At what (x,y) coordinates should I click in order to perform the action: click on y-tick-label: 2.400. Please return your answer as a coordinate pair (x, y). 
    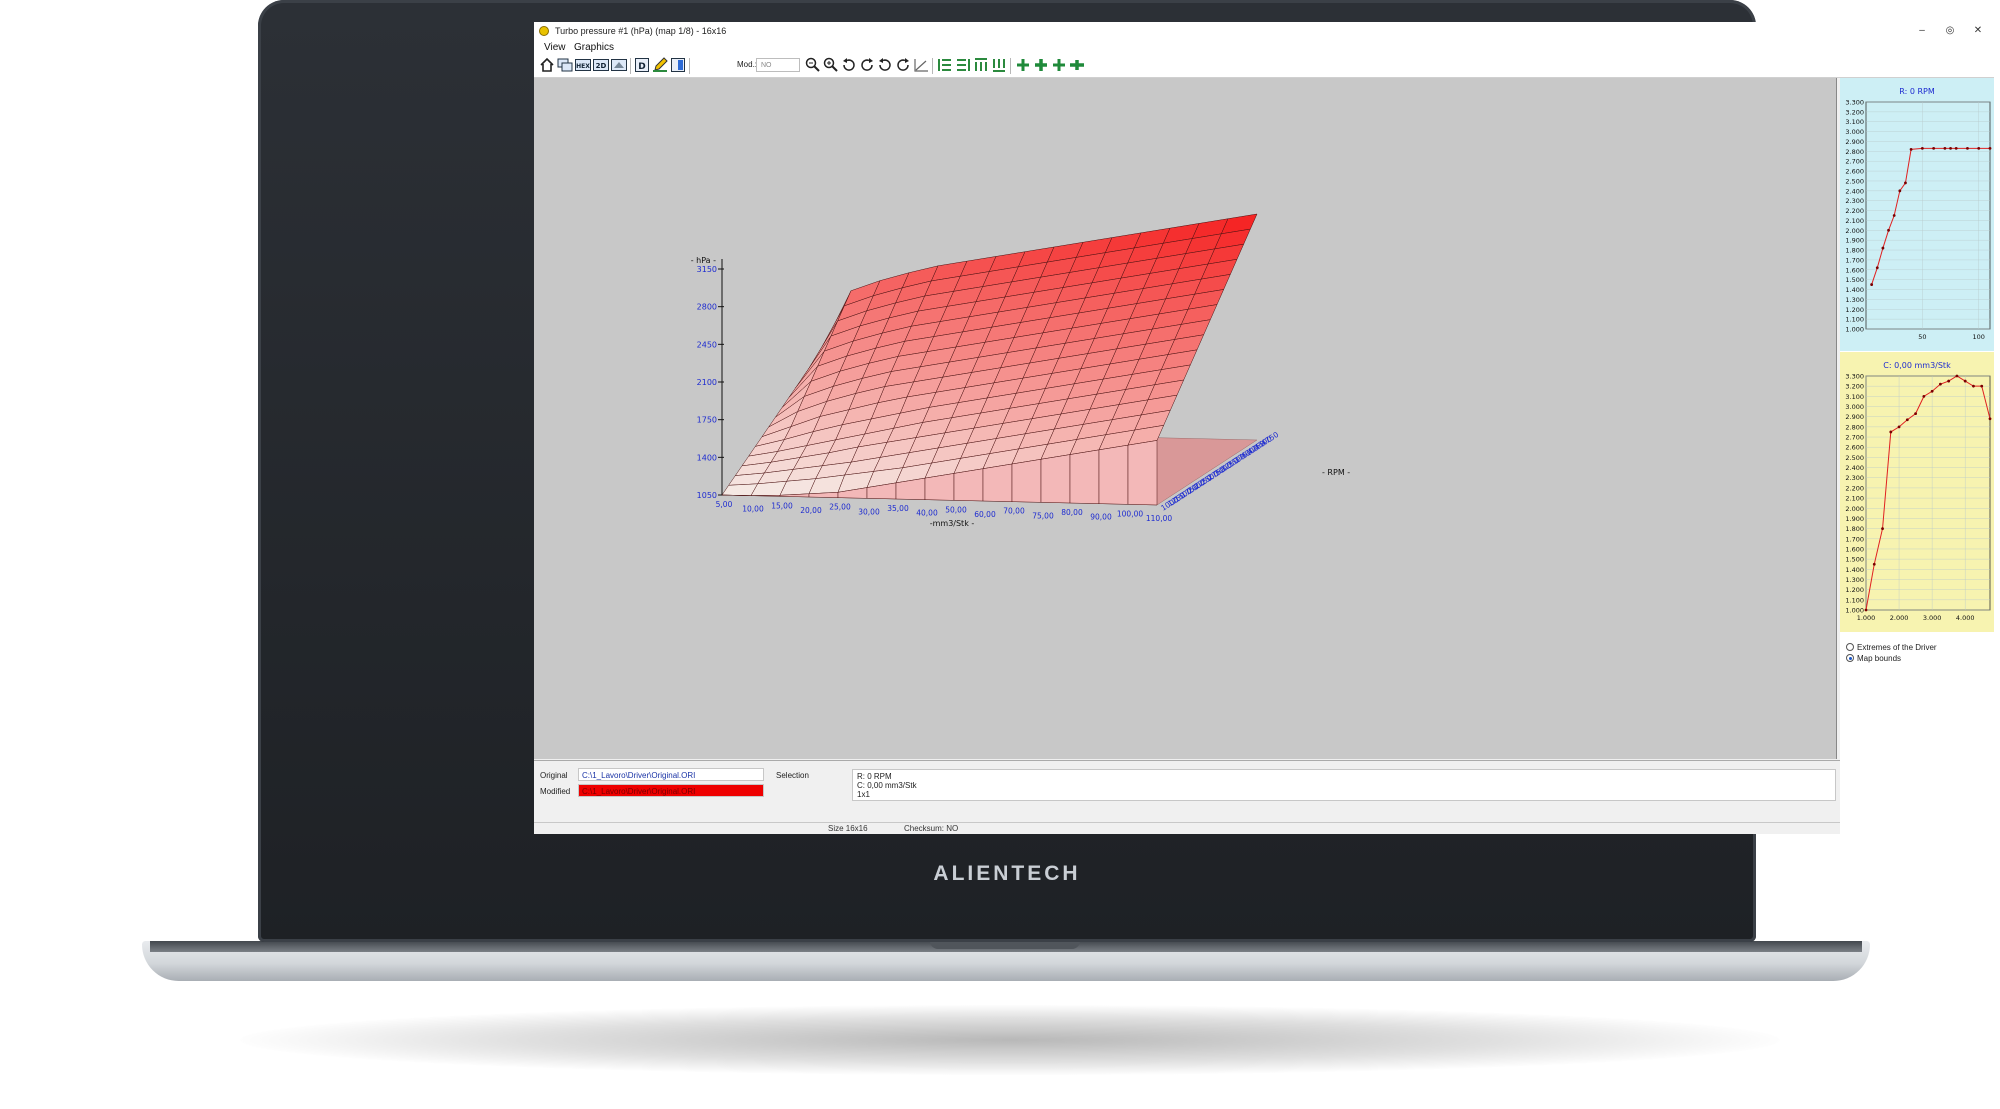
    Looking at the image, I should click on (1854, 191).